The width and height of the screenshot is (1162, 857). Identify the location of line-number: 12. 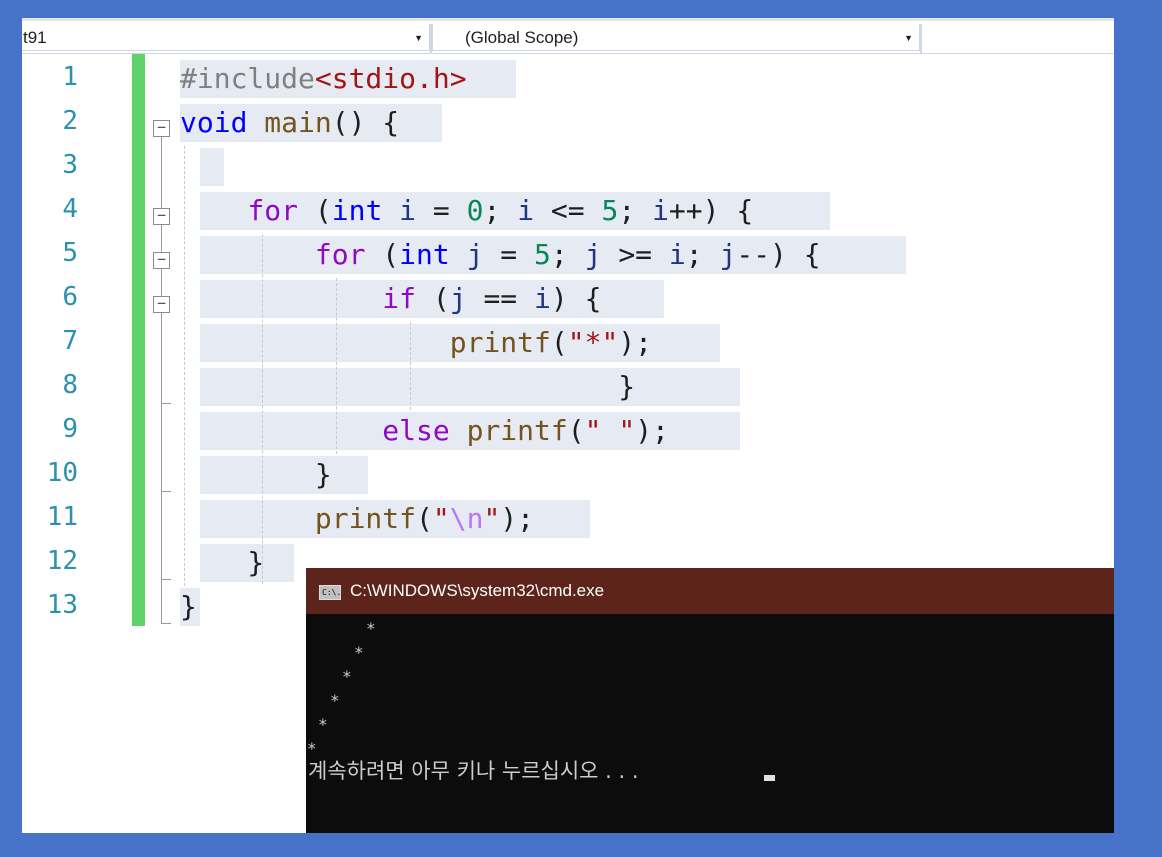
(62, 561).